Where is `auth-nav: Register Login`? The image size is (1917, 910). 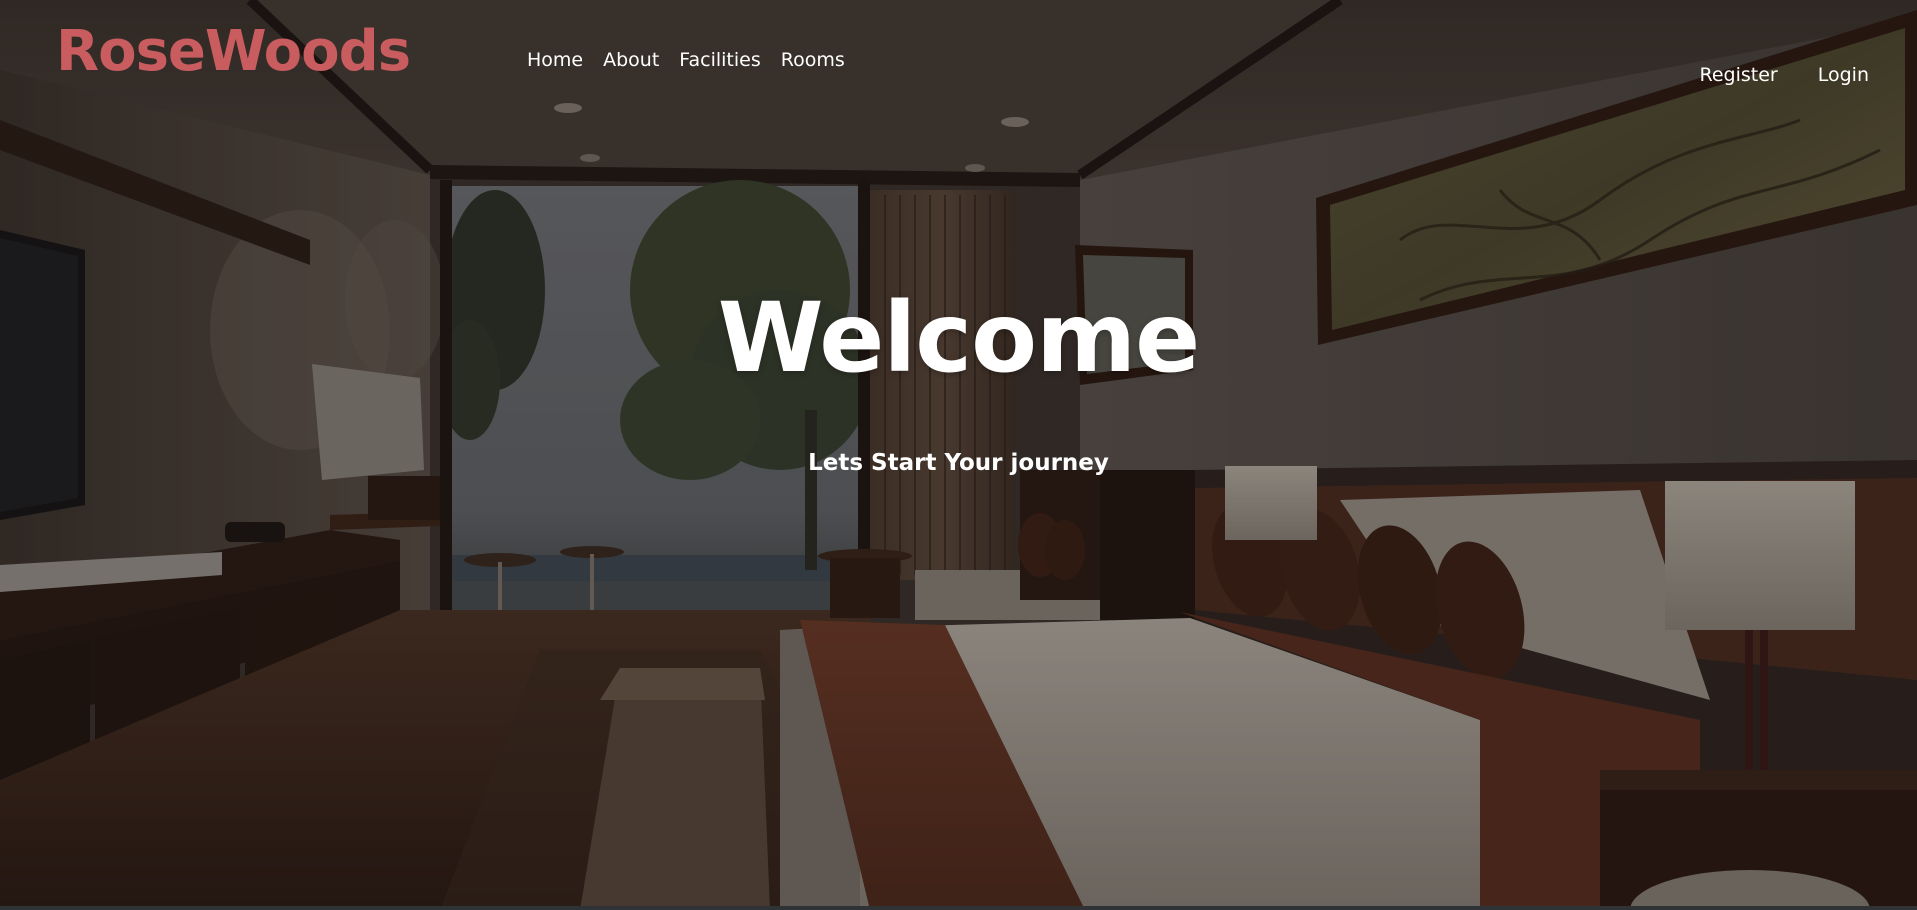 auth-nav: Register Login is located at coordinates (1785, 75).